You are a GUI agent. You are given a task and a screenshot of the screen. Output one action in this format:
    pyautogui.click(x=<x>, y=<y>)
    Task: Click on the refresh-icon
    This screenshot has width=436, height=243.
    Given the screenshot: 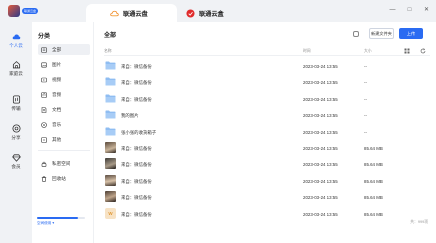 What is the action you would take?
    pyautogui.click(x=423, y=51)
    